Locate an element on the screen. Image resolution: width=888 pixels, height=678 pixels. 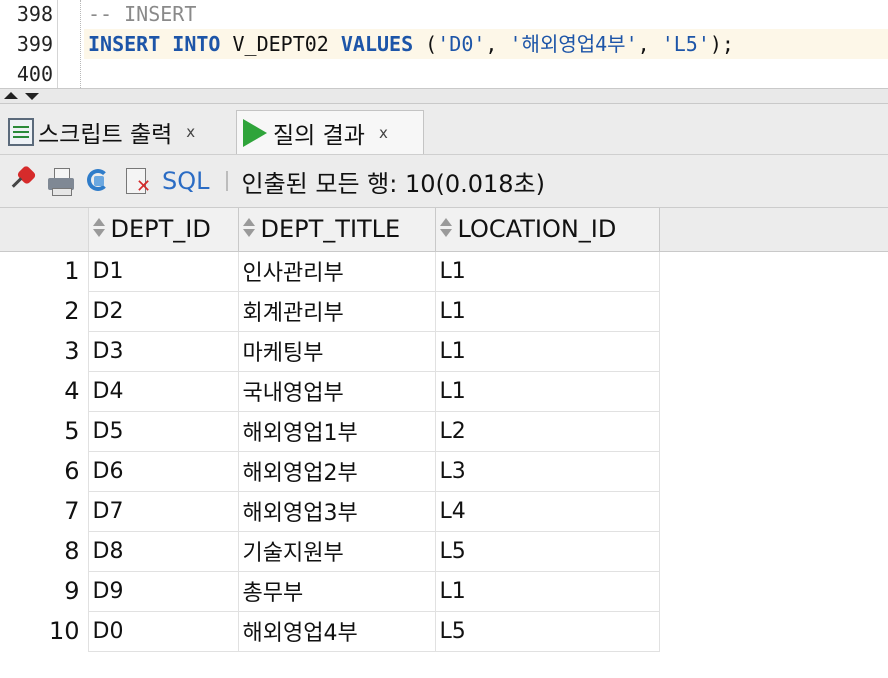
cell-dept-title: 해외영업1부 is located at coordinates (337, 431).